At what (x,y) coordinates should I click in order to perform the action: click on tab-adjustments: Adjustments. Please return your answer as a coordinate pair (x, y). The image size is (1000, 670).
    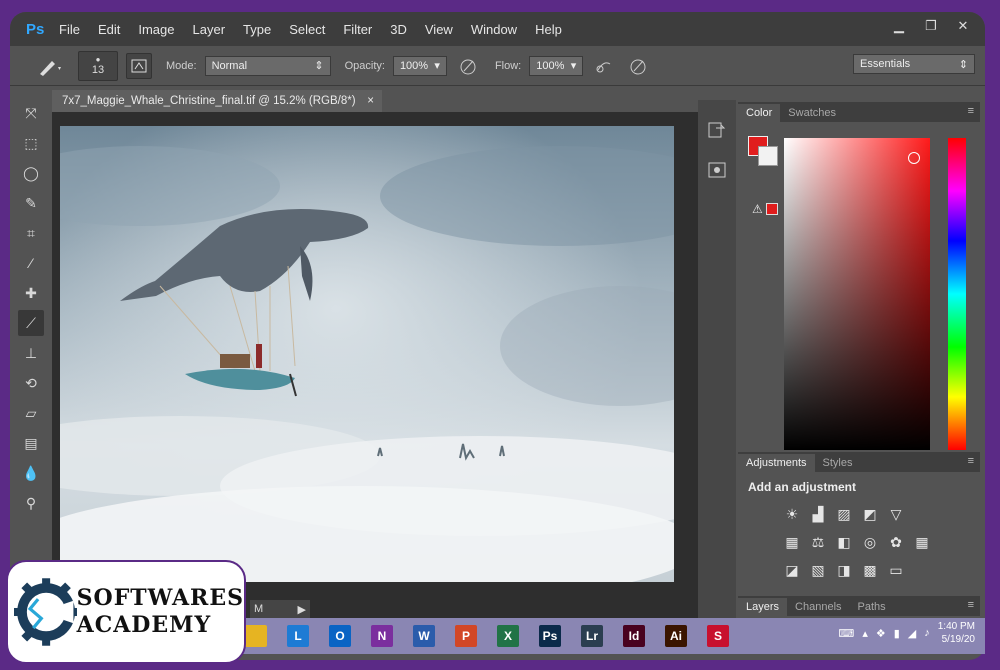
    Looking at the image, I should click on (776, 463).